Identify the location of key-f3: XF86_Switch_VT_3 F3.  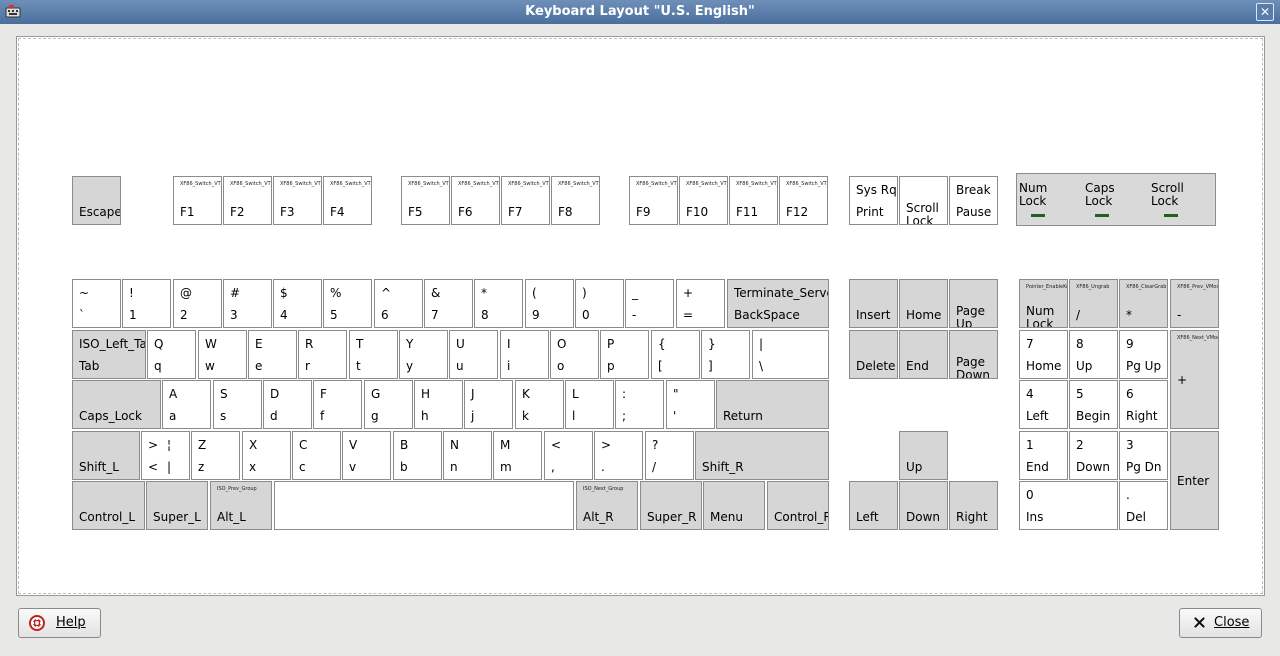
(297, 200).